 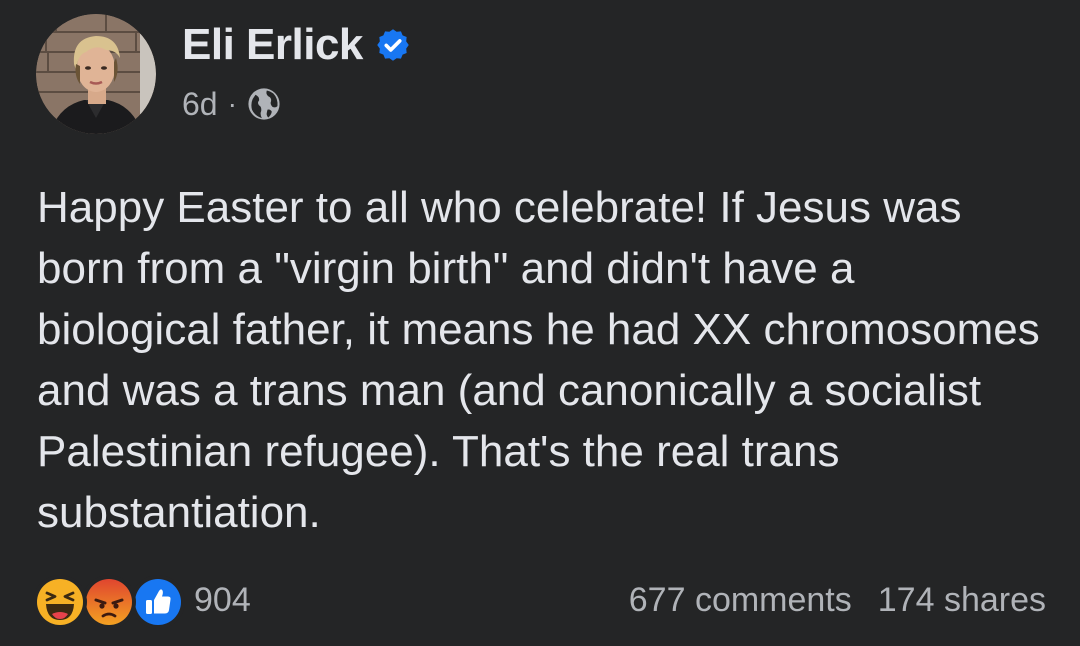 I want to click on author-avatar, so click(x=96, y=74).